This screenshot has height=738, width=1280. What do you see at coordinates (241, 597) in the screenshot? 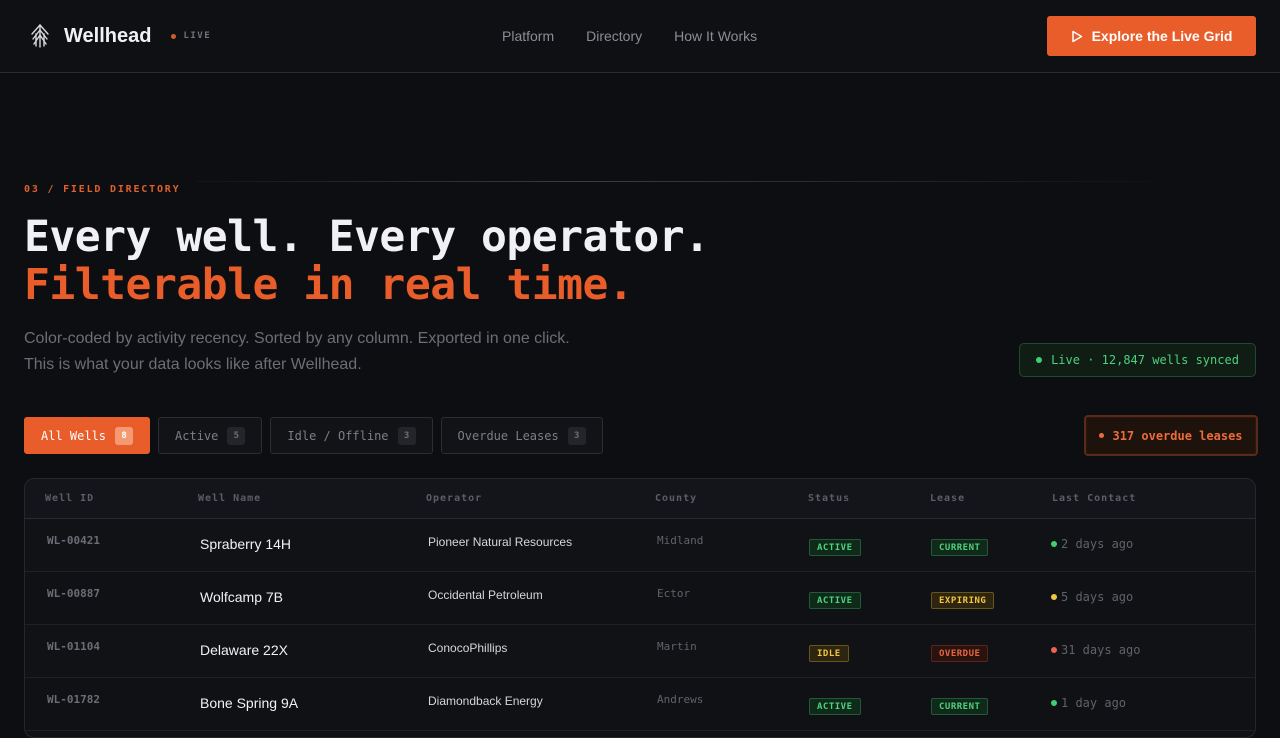
I see `well-name: Wolfcamp 7B` at bounding box center [241, 597].